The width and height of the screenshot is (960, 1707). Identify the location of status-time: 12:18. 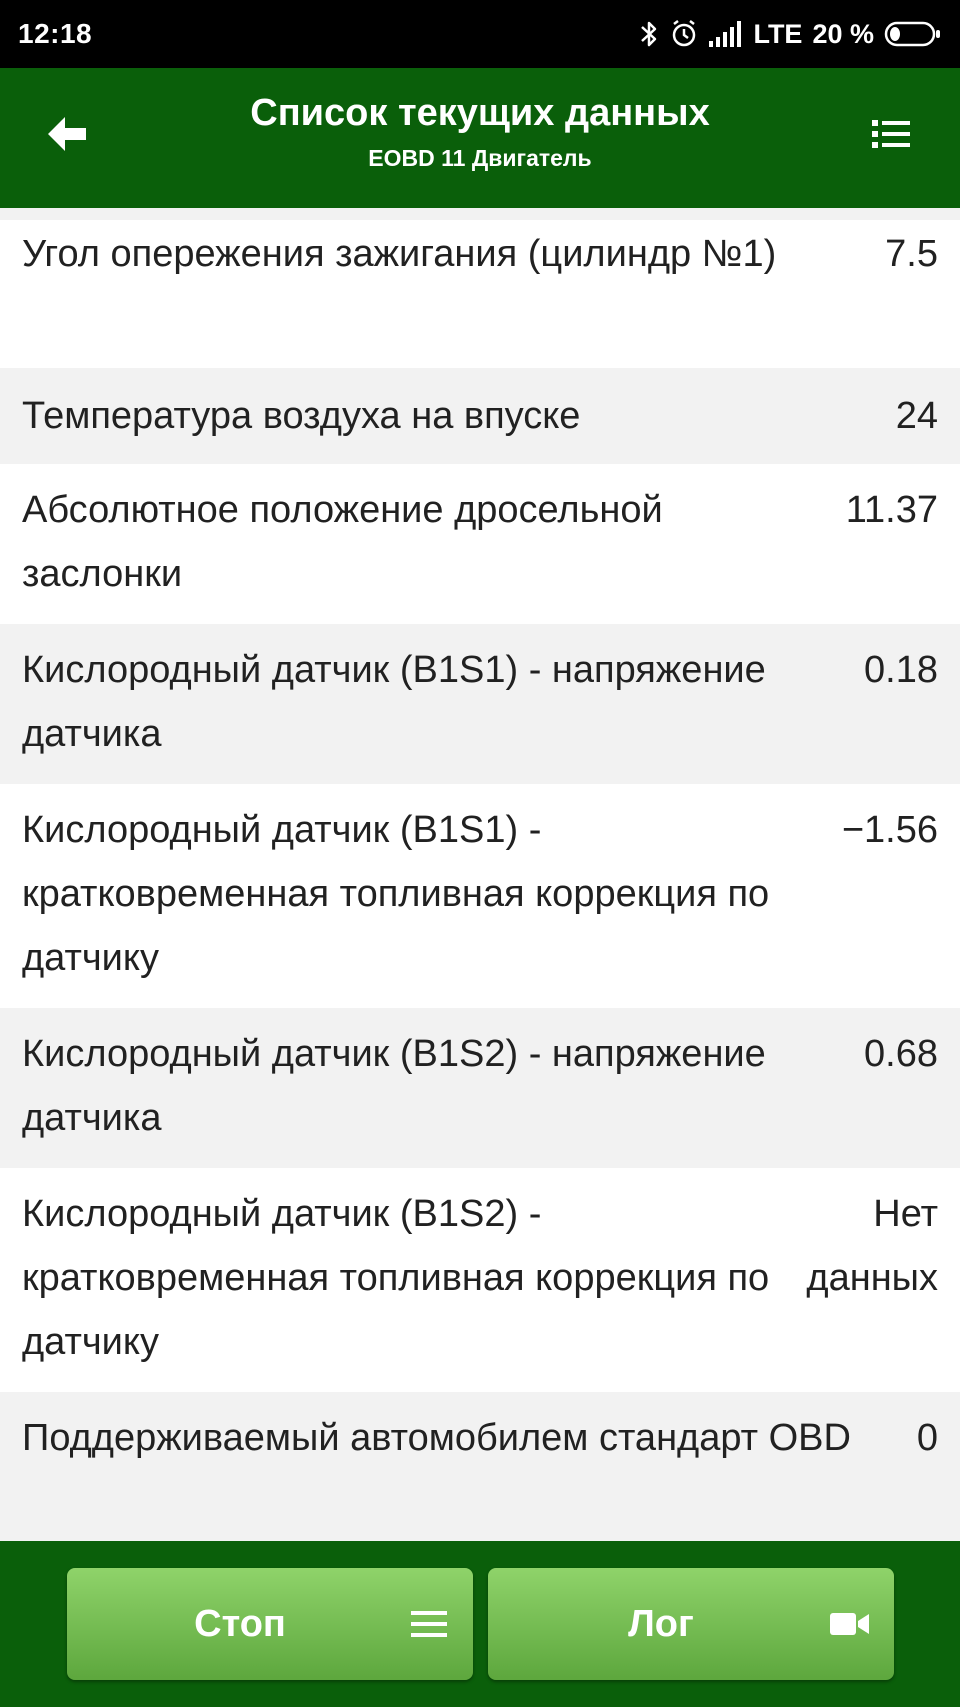
(55, 33).